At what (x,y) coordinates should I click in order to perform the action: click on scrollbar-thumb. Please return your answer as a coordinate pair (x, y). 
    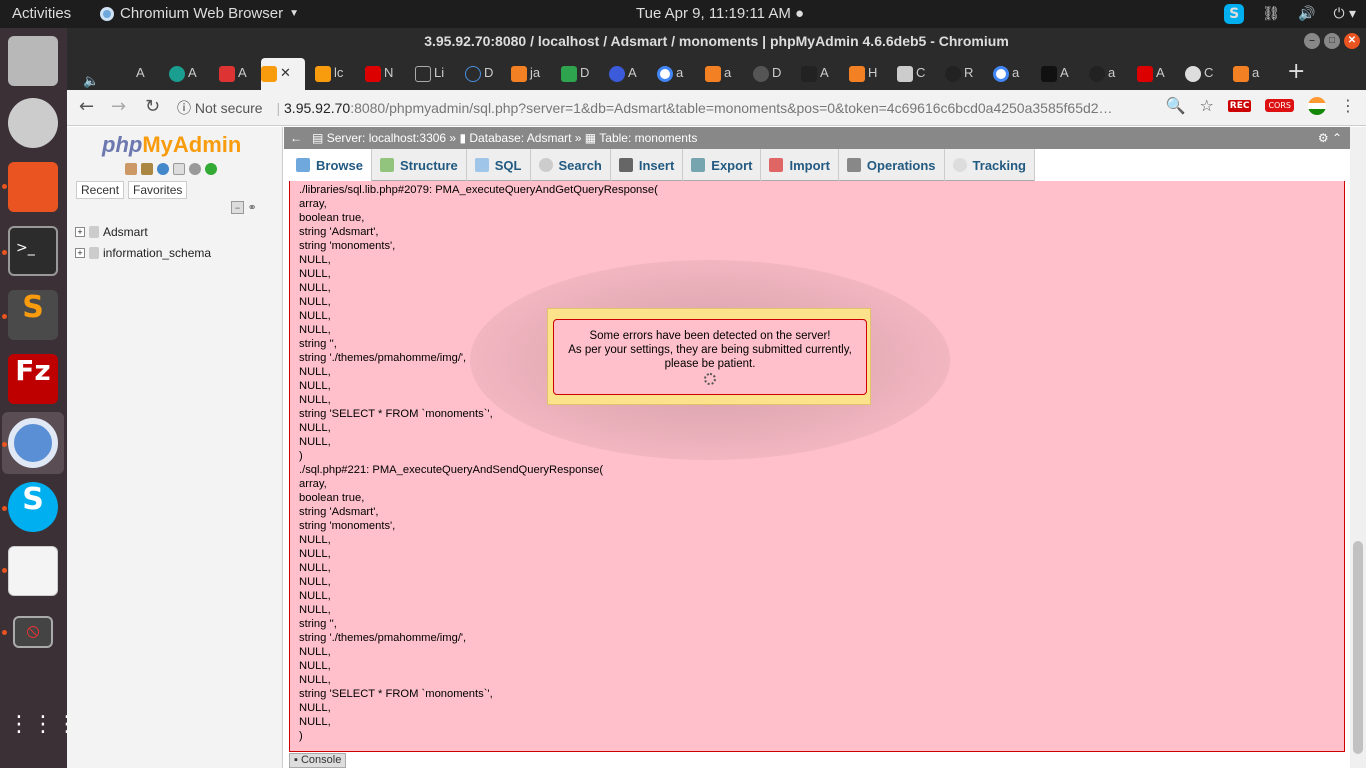
    Looking at the image, I should click on (1358, 647).